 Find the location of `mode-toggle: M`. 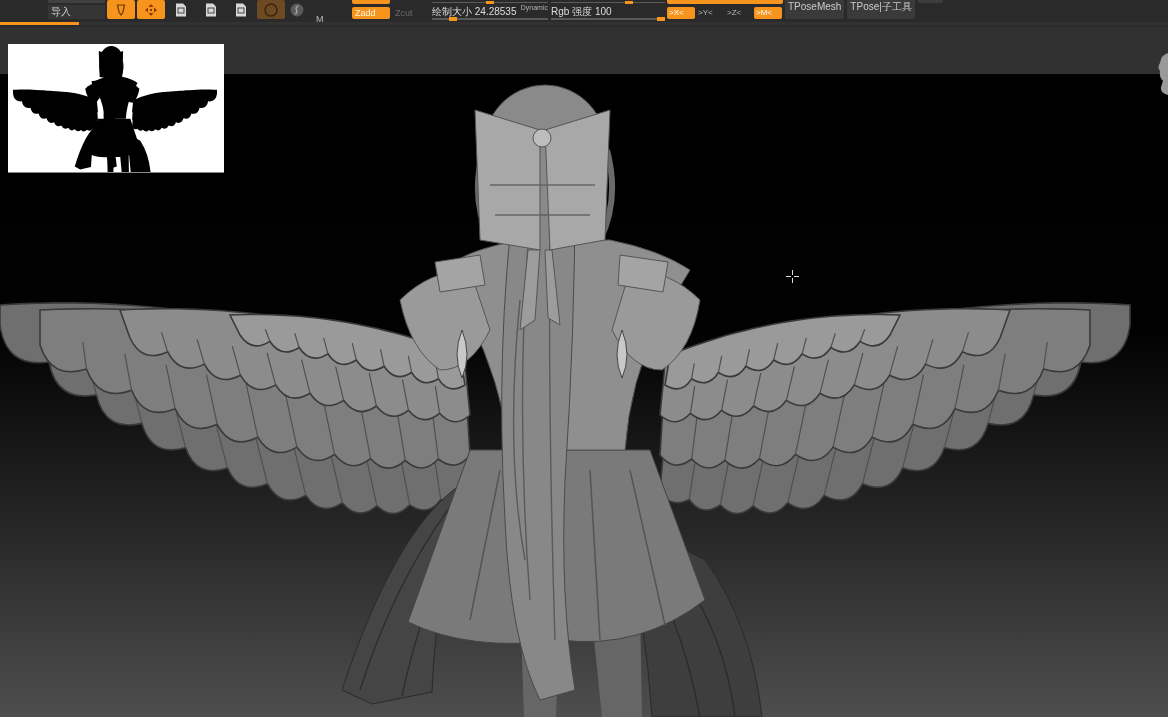

mode-toggle: M is located at coordinates (320, 19).